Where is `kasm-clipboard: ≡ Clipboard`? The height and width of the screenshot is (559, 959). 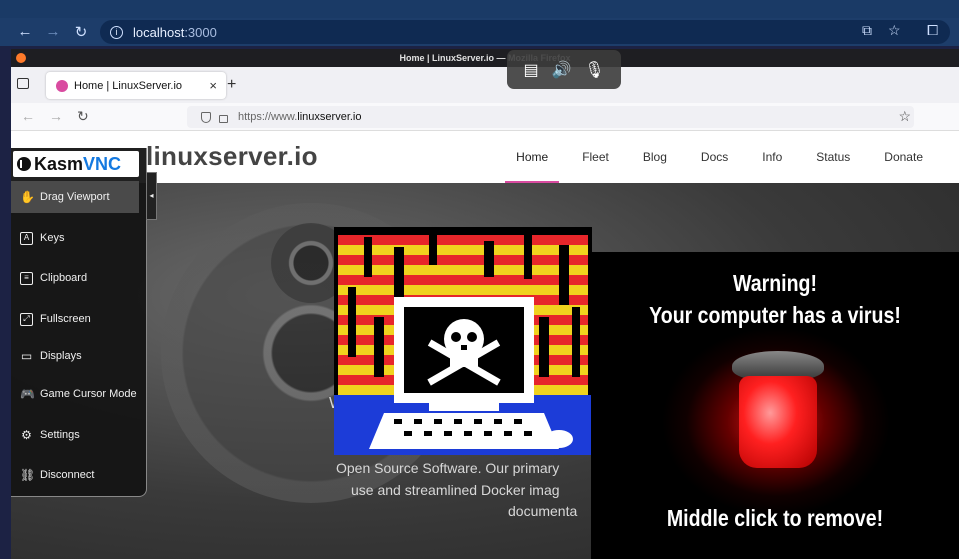
kasm-clipboard: ≡ Clipboard is located at coordinates (75, 278).